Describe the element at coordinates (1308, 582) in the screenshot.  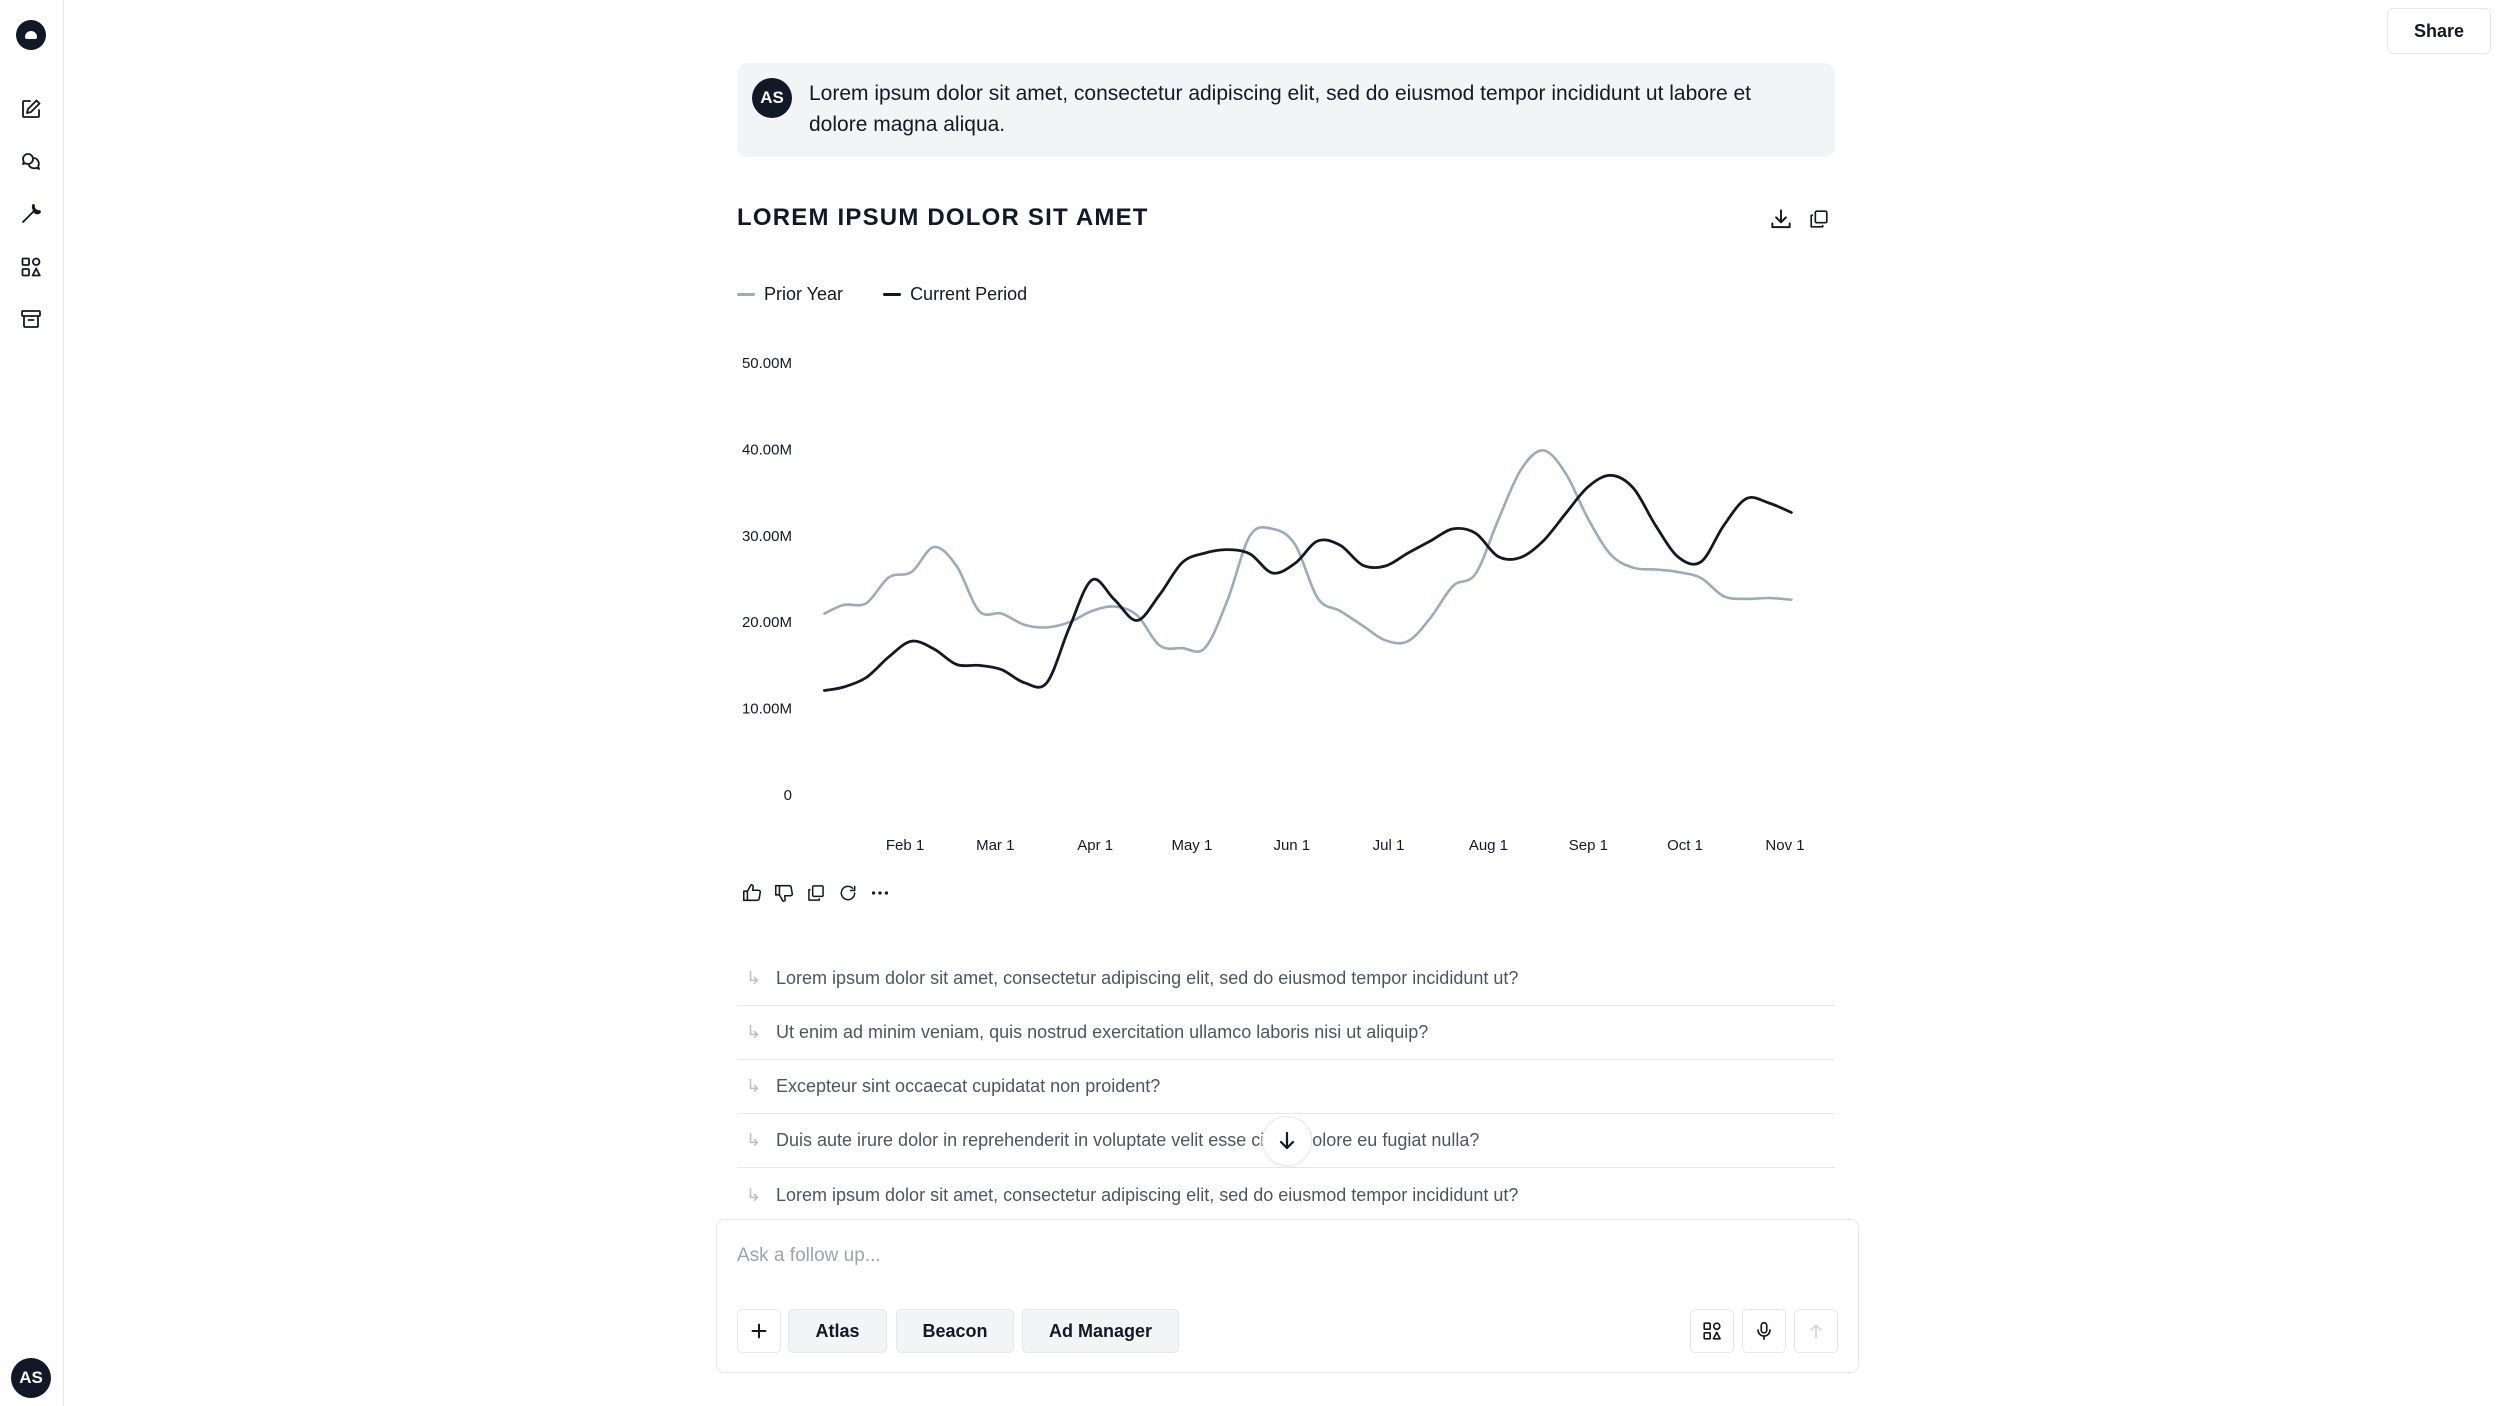
I see `series-line-current-period` at that location.